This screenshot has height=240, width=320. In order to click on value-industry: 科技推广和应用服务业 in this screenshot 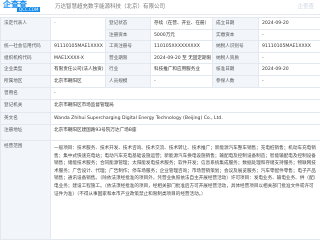, I will do `click(182, 70)`.